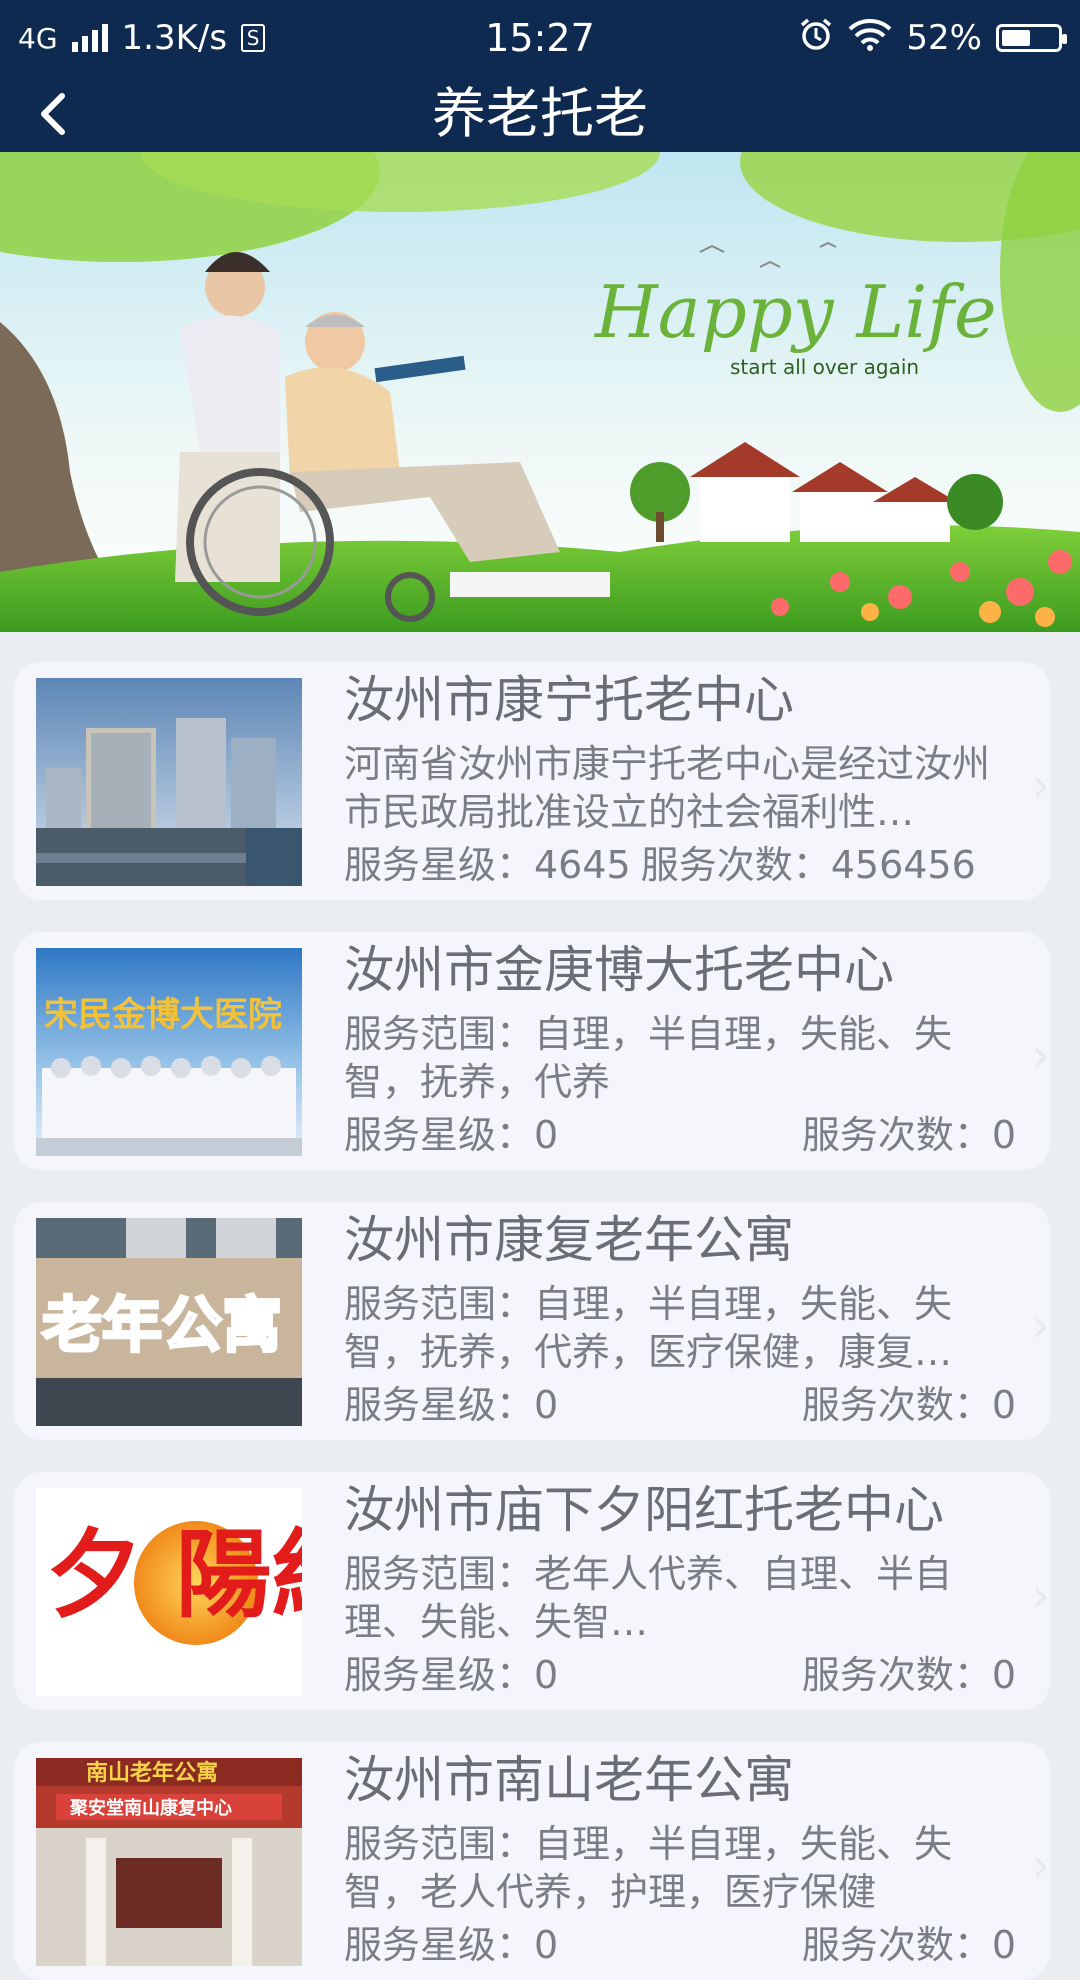 Image resolution: width=1080 pixels, height=1980 pixels. I want to click on title-bar: 养老托老, so click(540, 114).